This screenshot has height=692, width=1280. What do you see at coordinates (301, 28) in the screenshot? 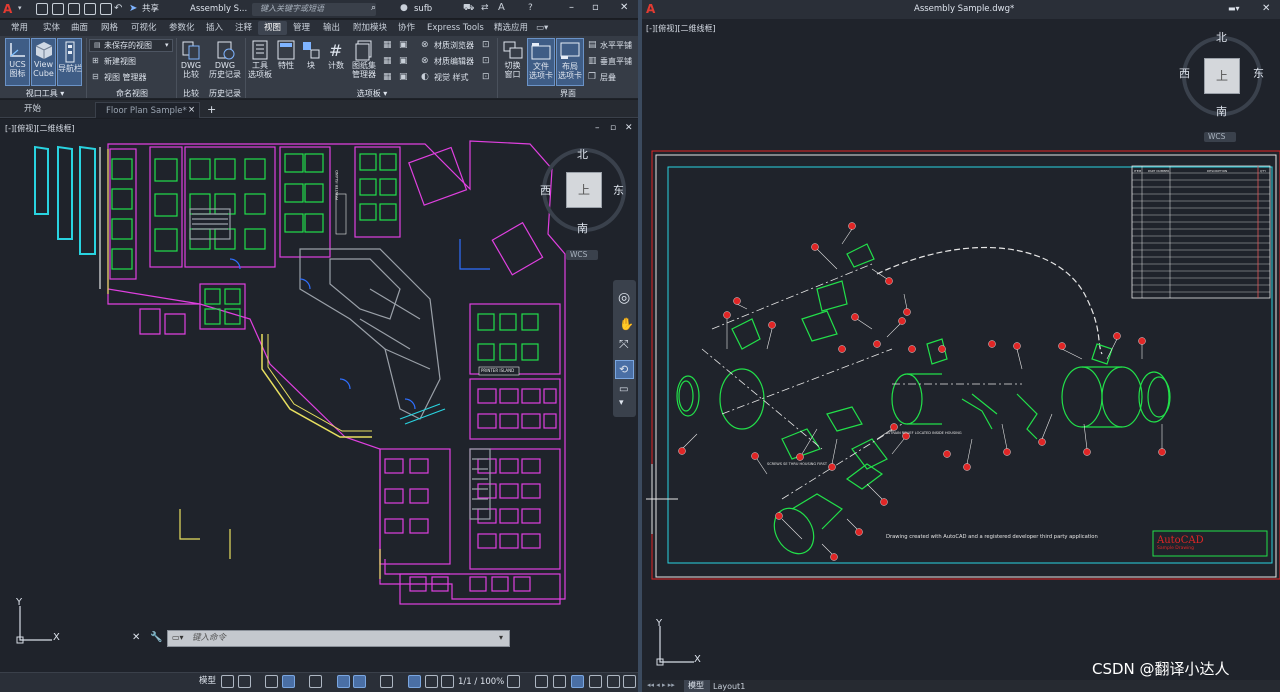
I see `tab-manage: 管理` at bounding box center [301, 28].